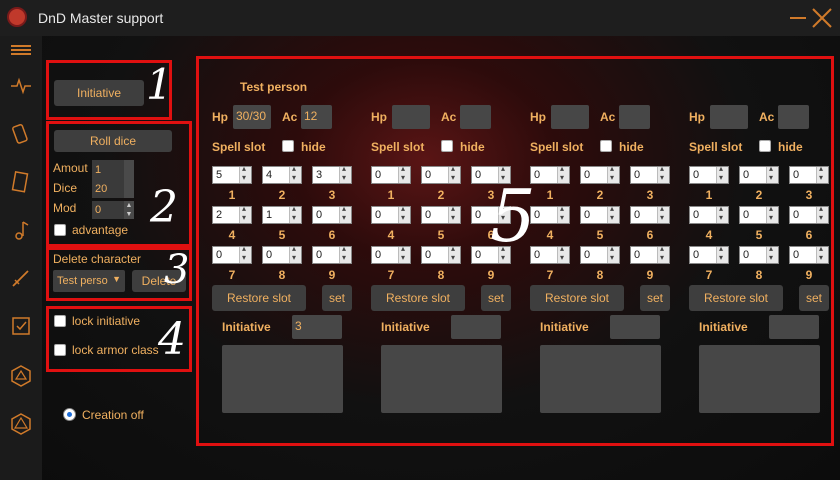  Describe the element at coordinates (69, 414) in the screenshot. I see `creation-radio` at that location.